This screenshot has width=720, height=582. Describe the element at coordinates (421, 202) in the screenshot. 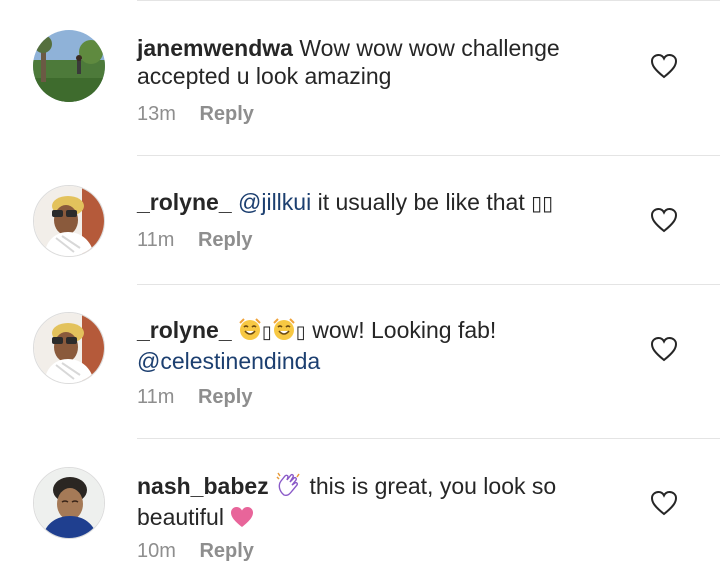

I see `comment-text: it usually be like that` at that location.